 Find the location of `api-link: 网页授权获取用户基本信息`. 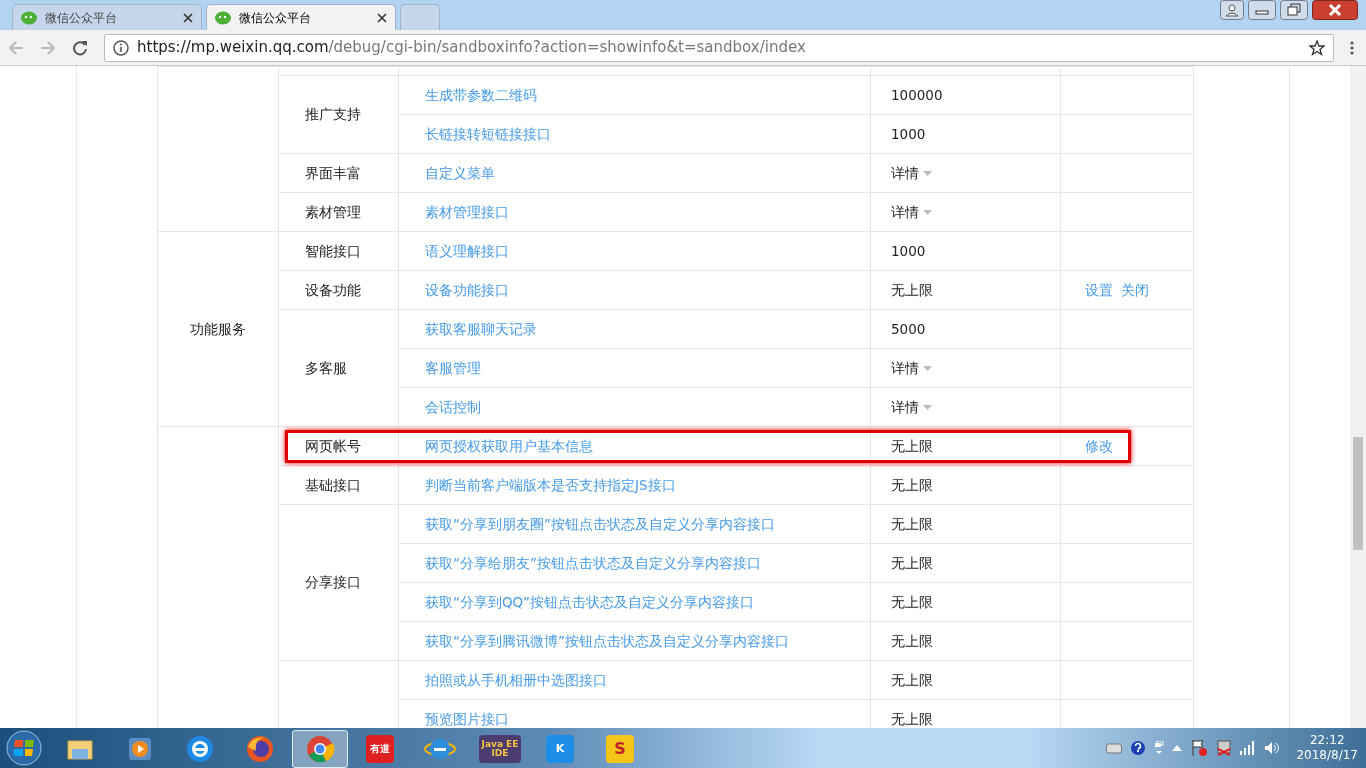

api-link: 网页授权获取用户基本信息 is located at coordinates (509, 445).